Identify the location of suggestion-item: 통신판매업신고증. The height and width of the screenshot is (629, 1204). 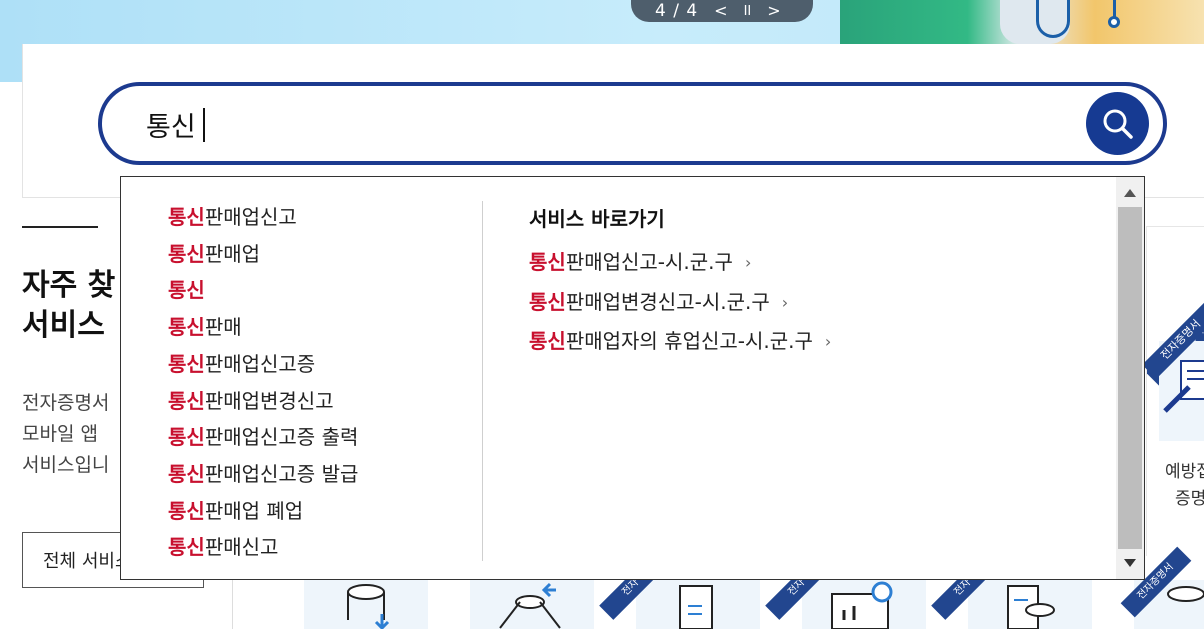
(263, 364).